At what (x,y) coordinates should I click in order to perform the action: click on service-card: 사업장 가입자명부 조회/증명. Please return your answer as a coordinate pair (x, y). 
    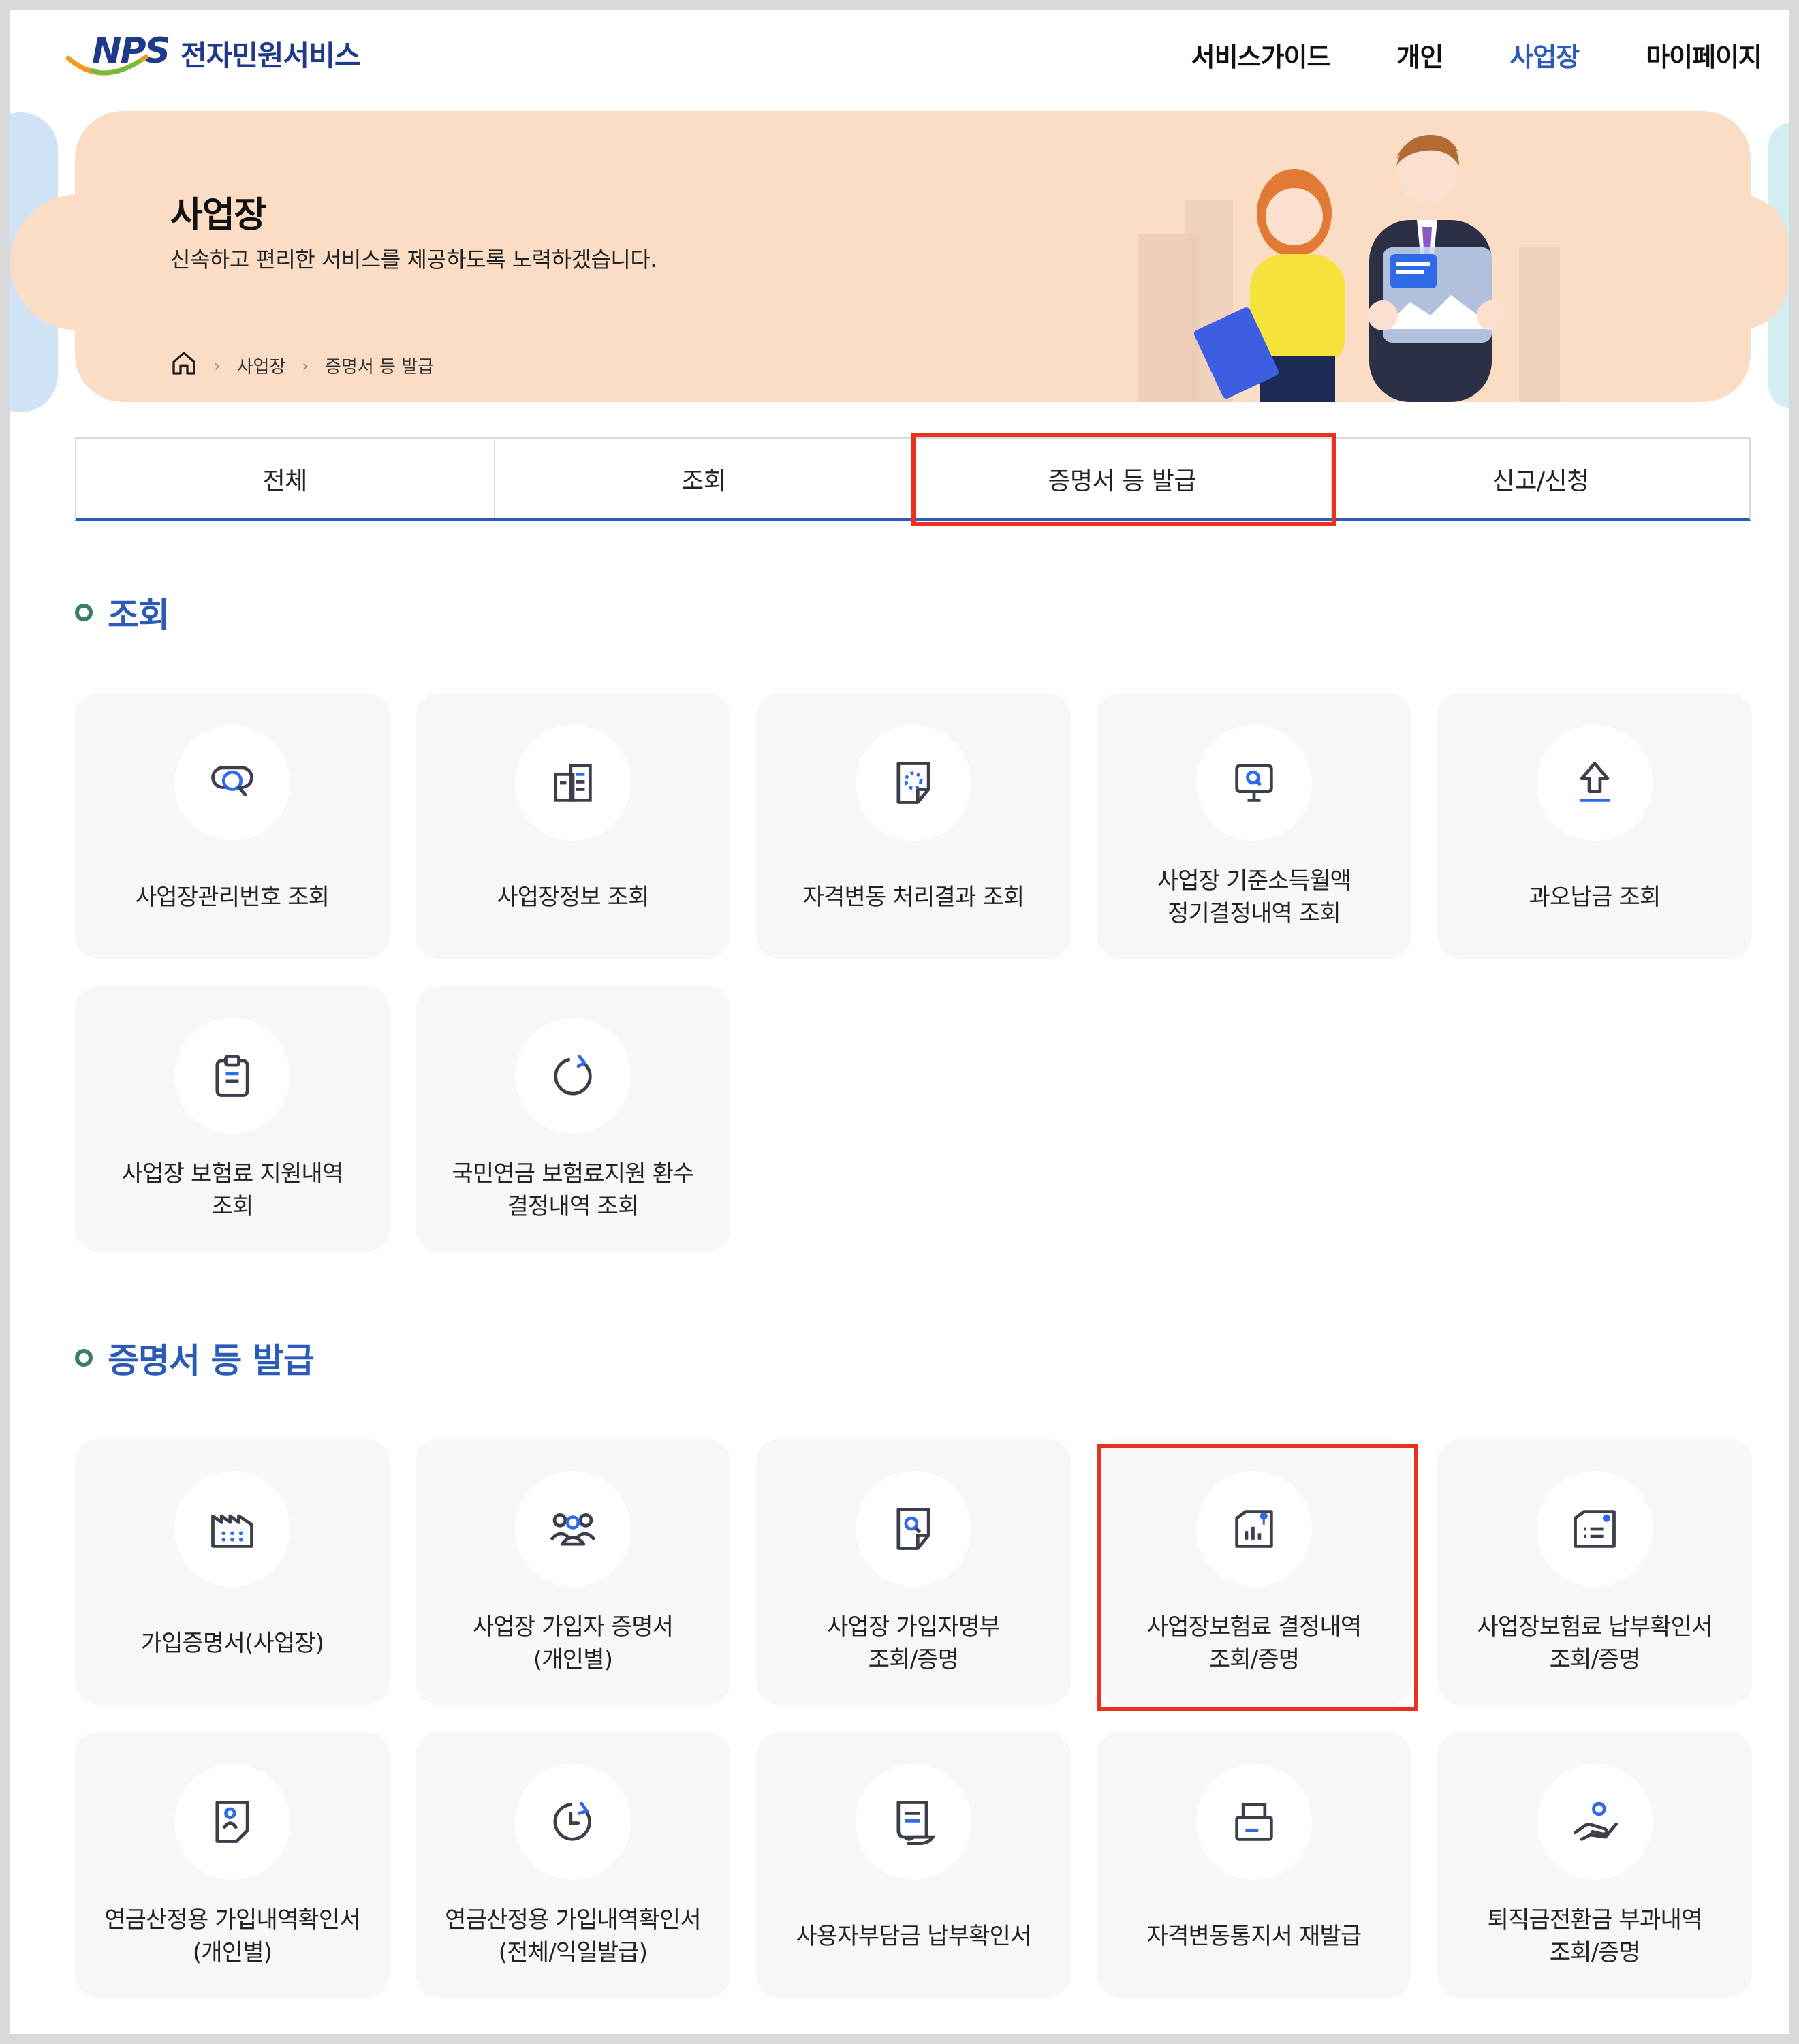
    Looking at the image, I should click on (913, 1572).